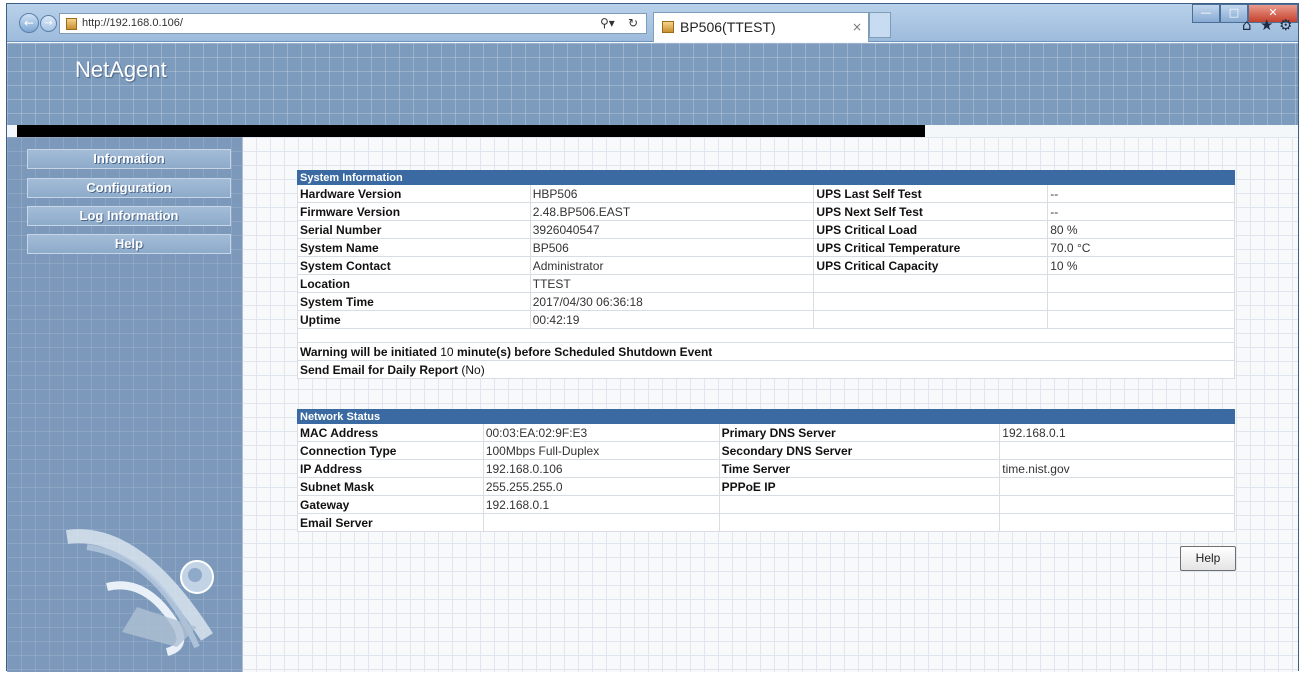 This screenshot has height=674, width=1305. I want to click on cell-value: 2017/04/30 06:36:18, so click(672, 301).